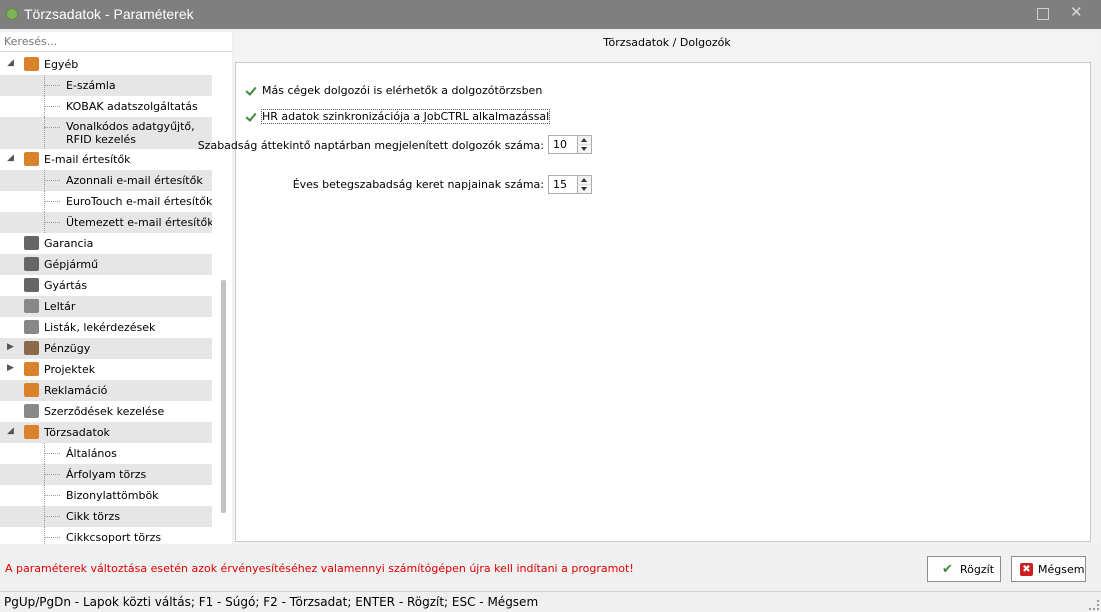 The image size is (1101, 612). I want to click on tree-item-label: E-számla, so click(91, 85).